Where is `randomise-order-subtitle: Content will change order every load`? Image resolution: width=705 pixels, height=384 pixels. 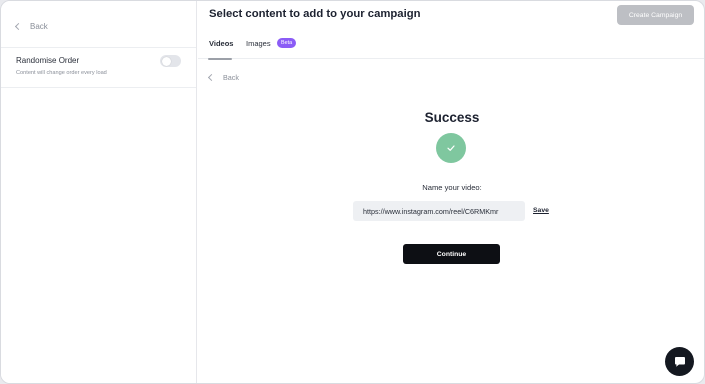 randomise-order-subtitle: Content will change order every load is located at coordinates (61, 73).